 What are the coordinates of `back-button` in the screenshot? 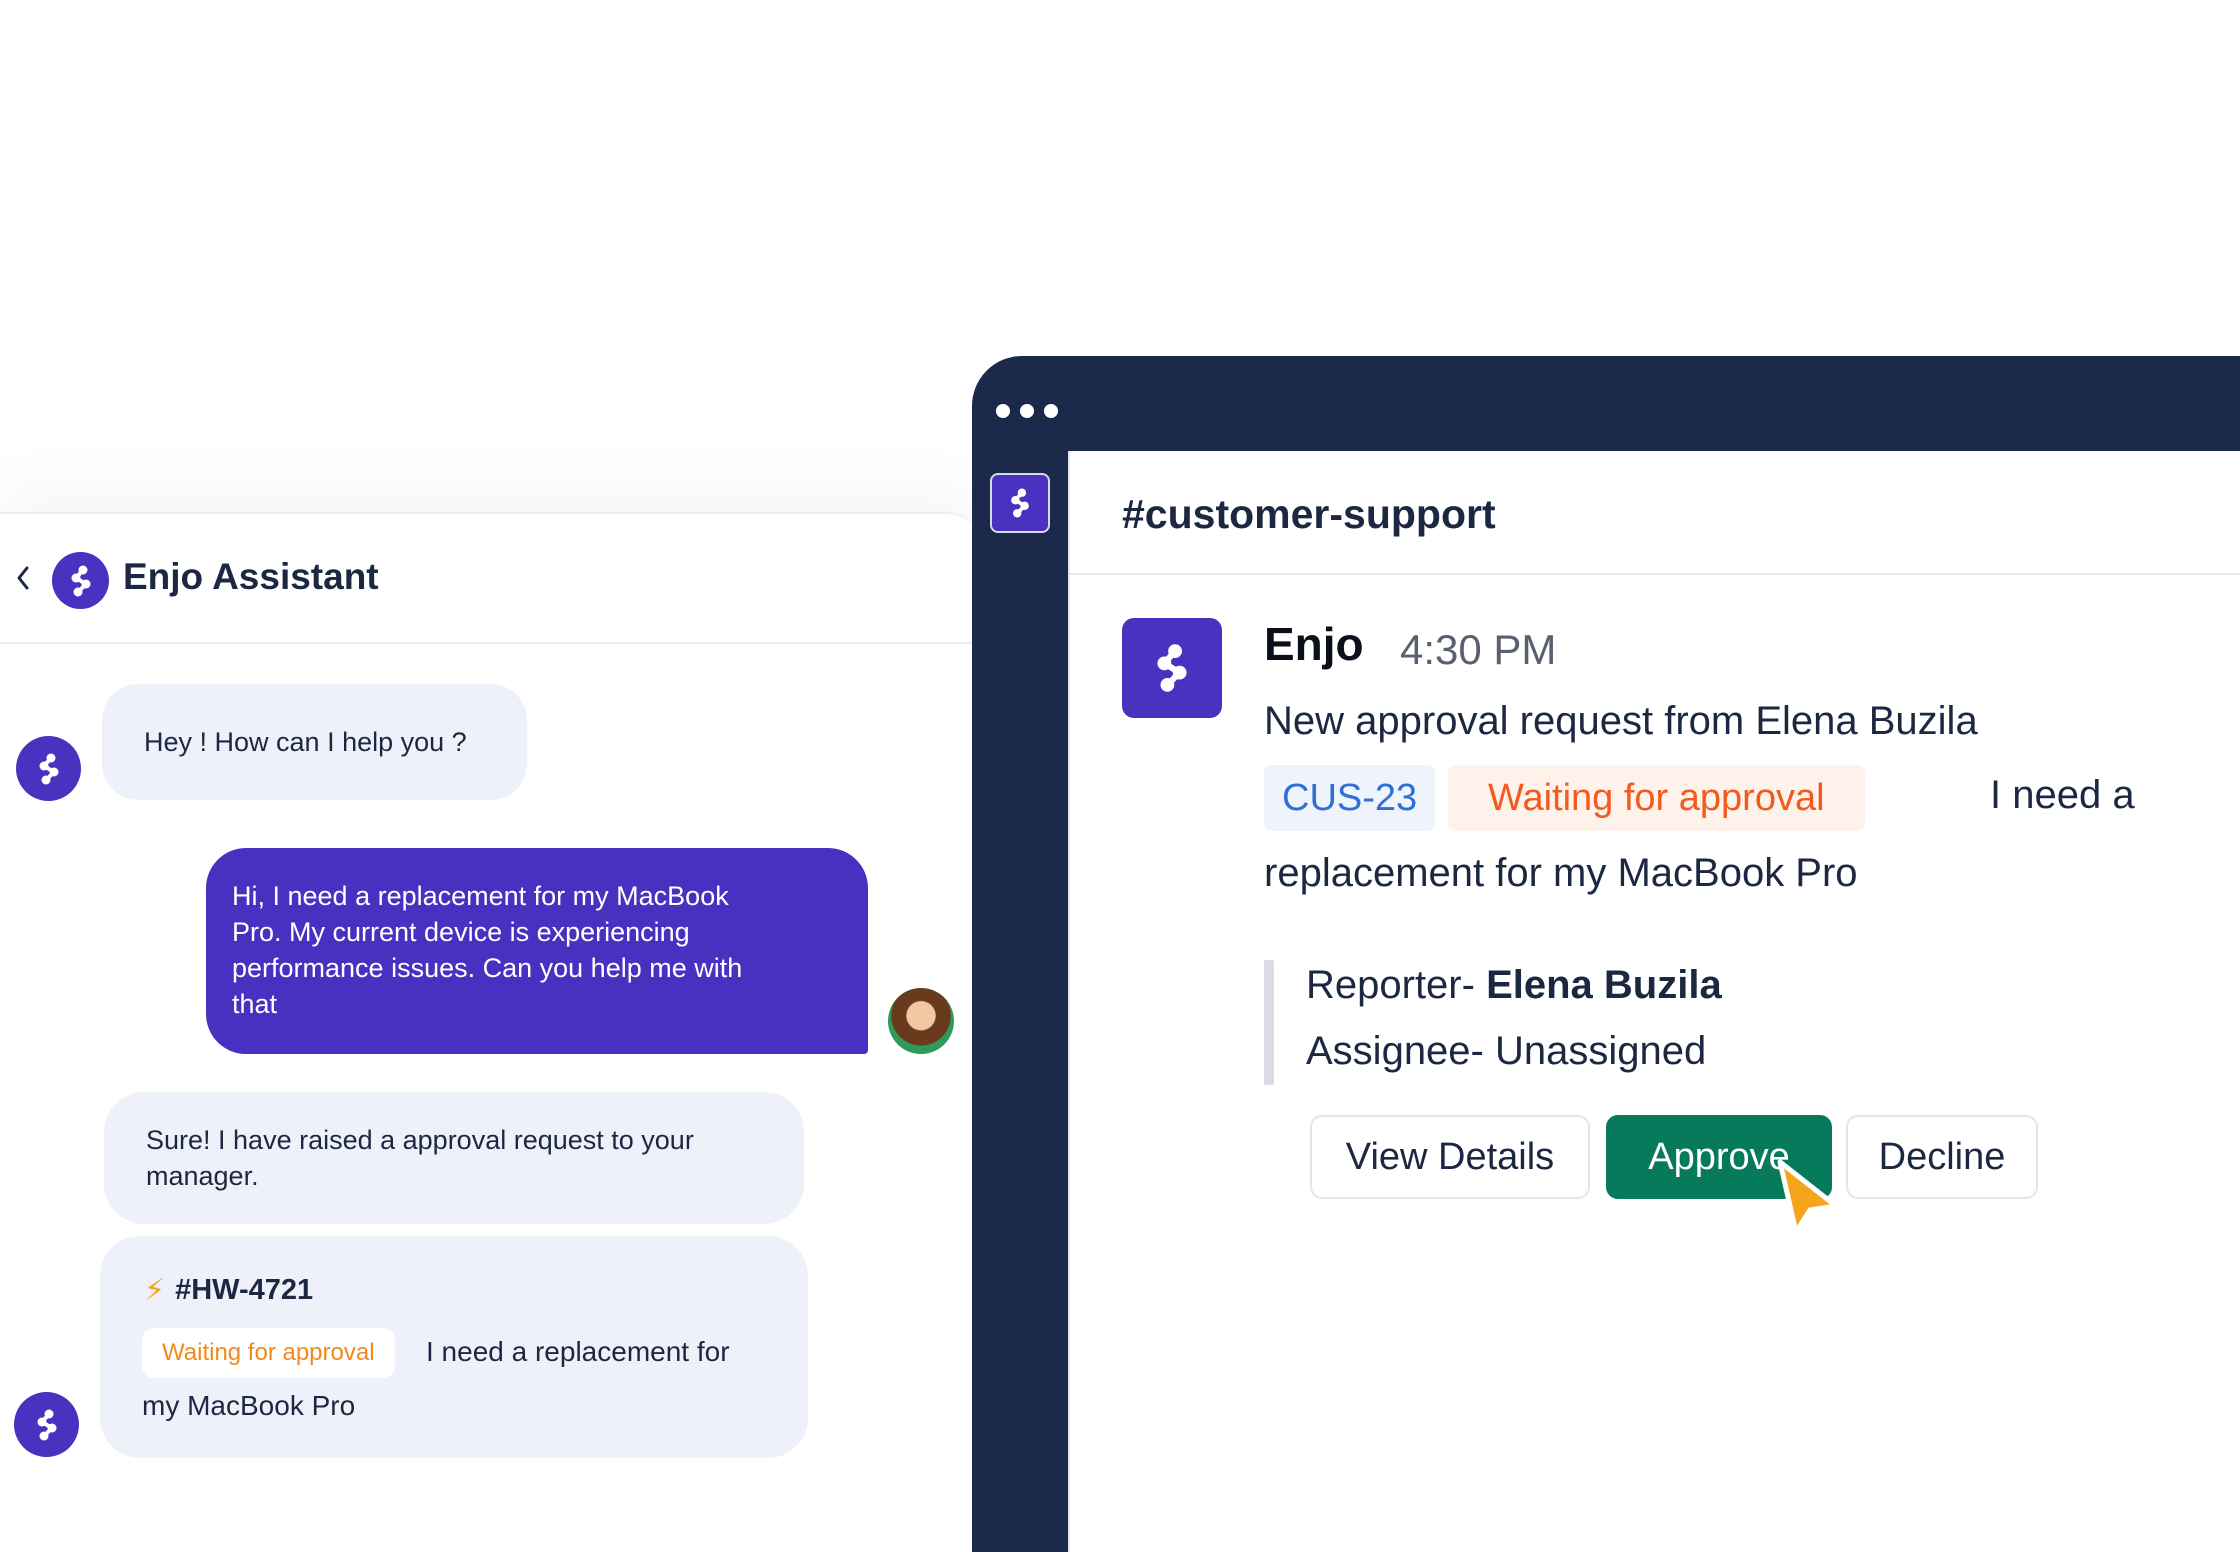 It's located at (23, 578).